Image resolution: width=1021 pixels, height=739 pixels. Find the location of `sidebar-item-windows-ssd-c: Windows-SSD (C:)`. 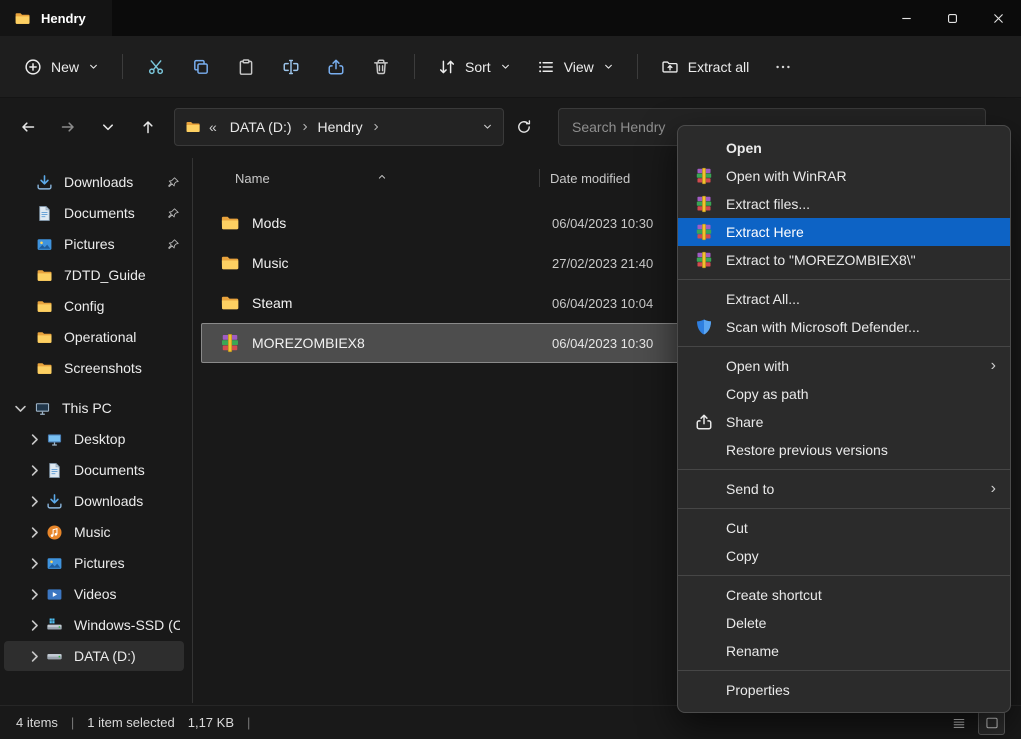

sidebar-item-windows-ssd-c: Windows-SSD (C:) is located at coordinates (94, 625).